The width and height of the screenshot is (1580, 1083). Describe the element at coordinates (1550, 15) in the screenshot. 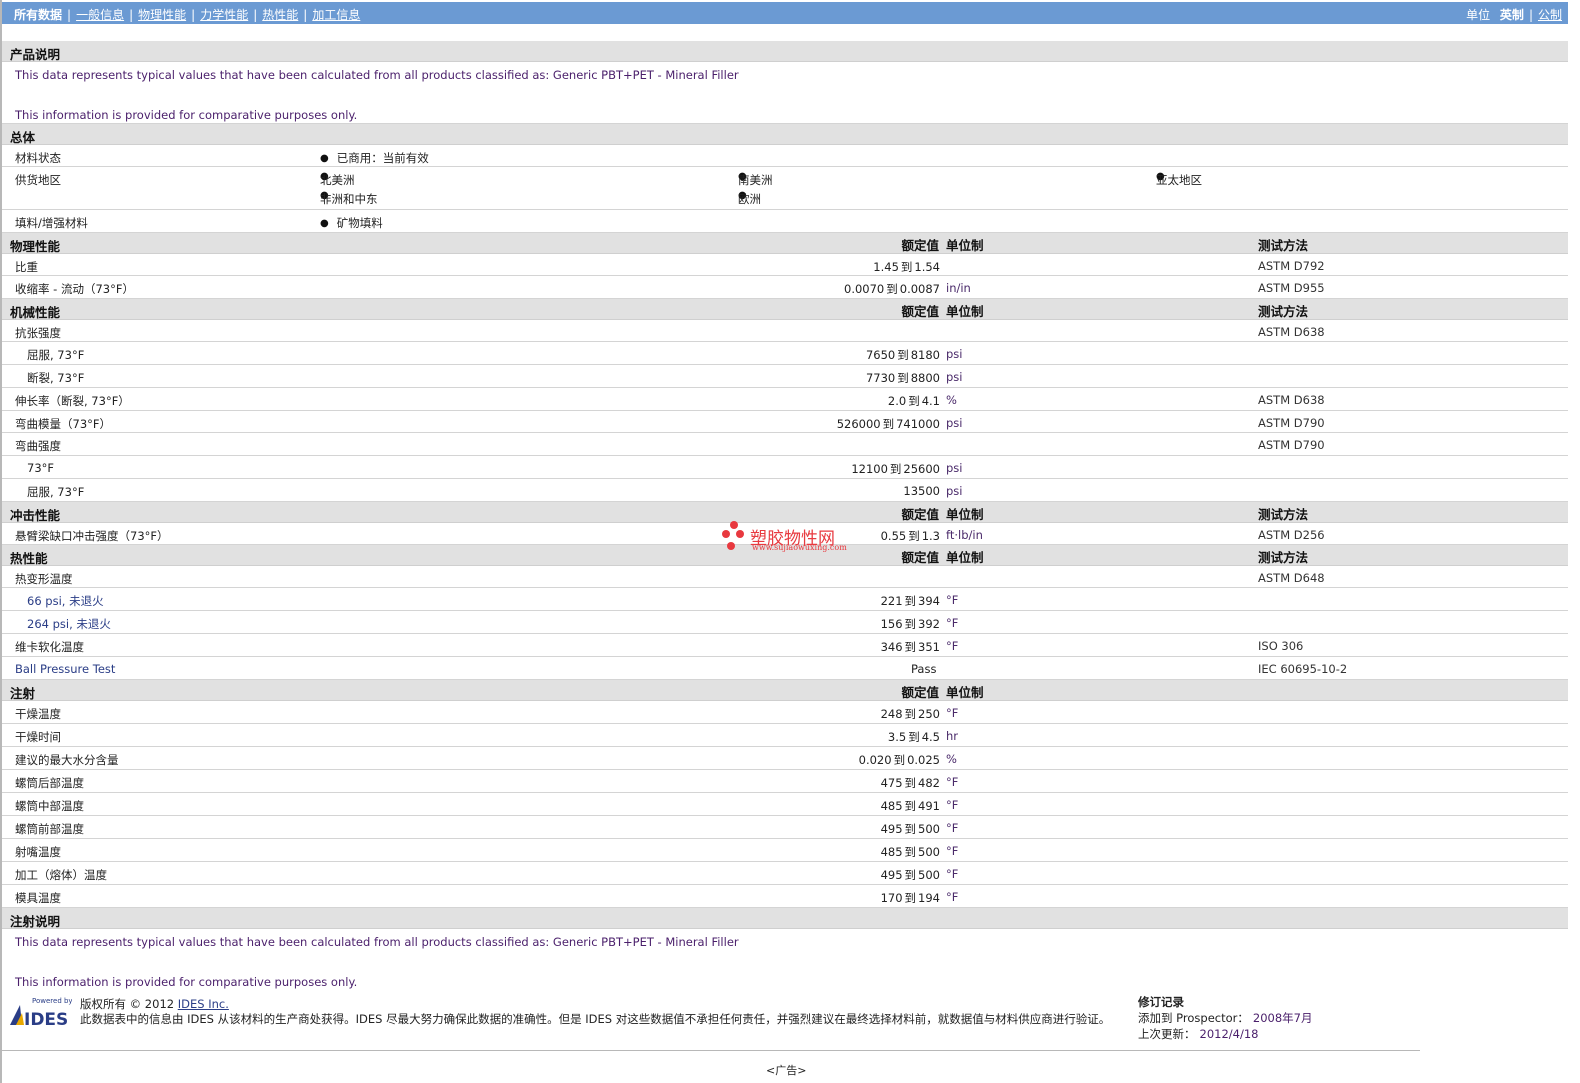

I see `unit-metric: 公制` at that location.